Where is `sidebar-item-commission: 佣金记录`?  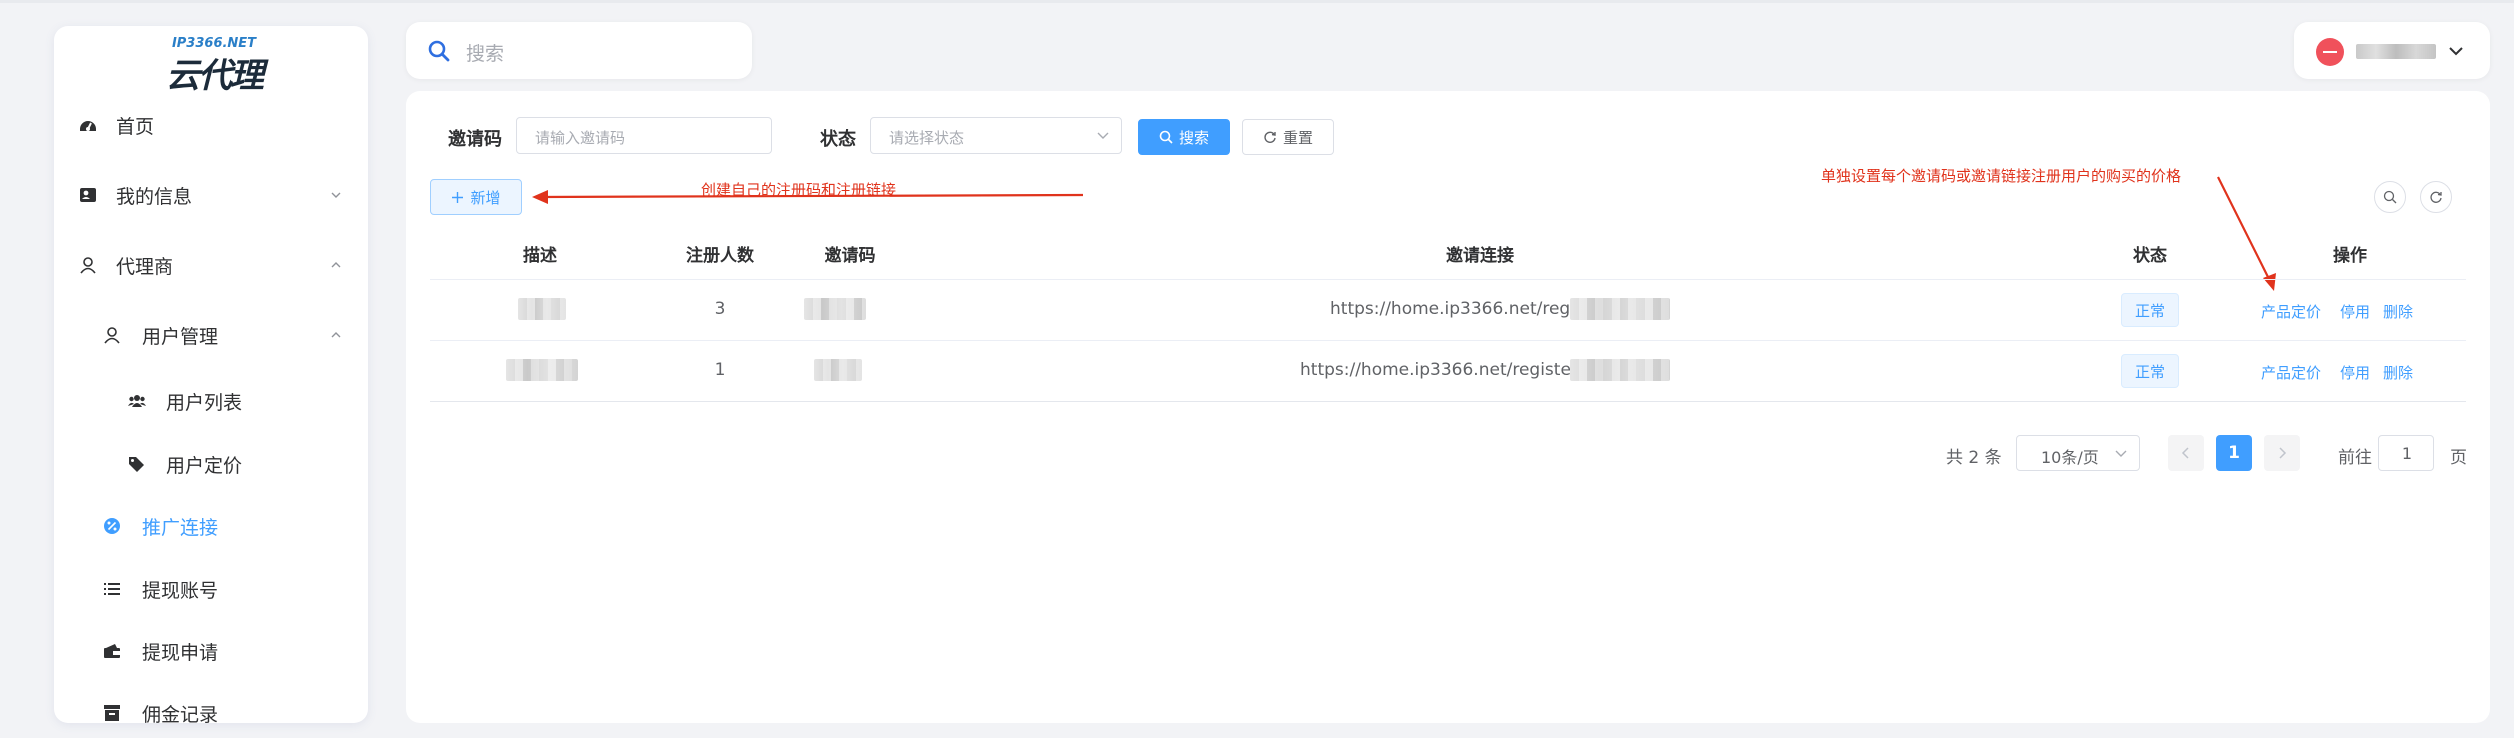
sidebar-item-commission: 佣金记录 is located at coordinates (211, 713).